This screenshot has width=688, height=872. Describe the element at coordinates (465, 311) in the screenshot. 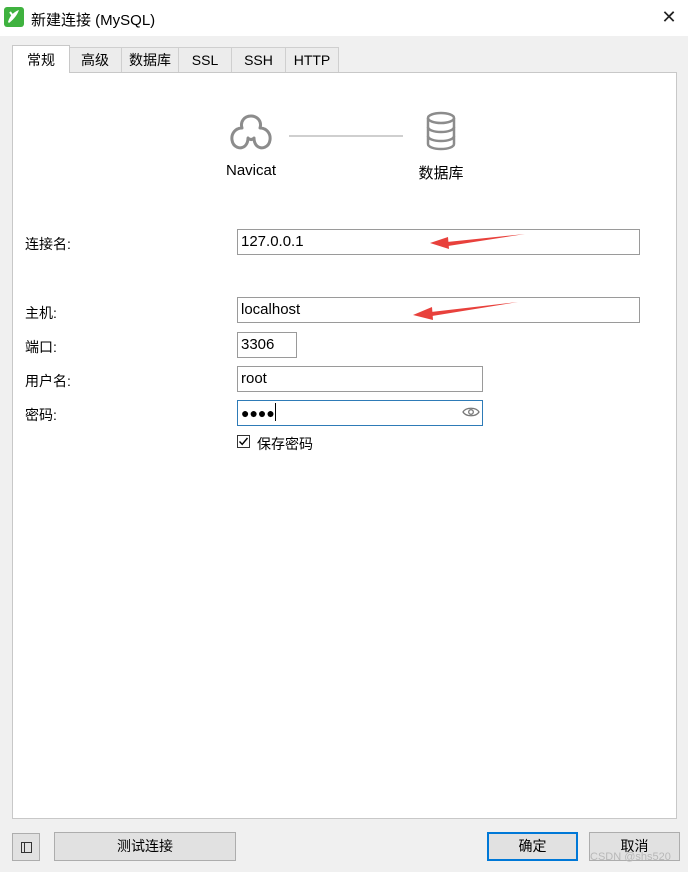

I see `arrow-host` at that location.